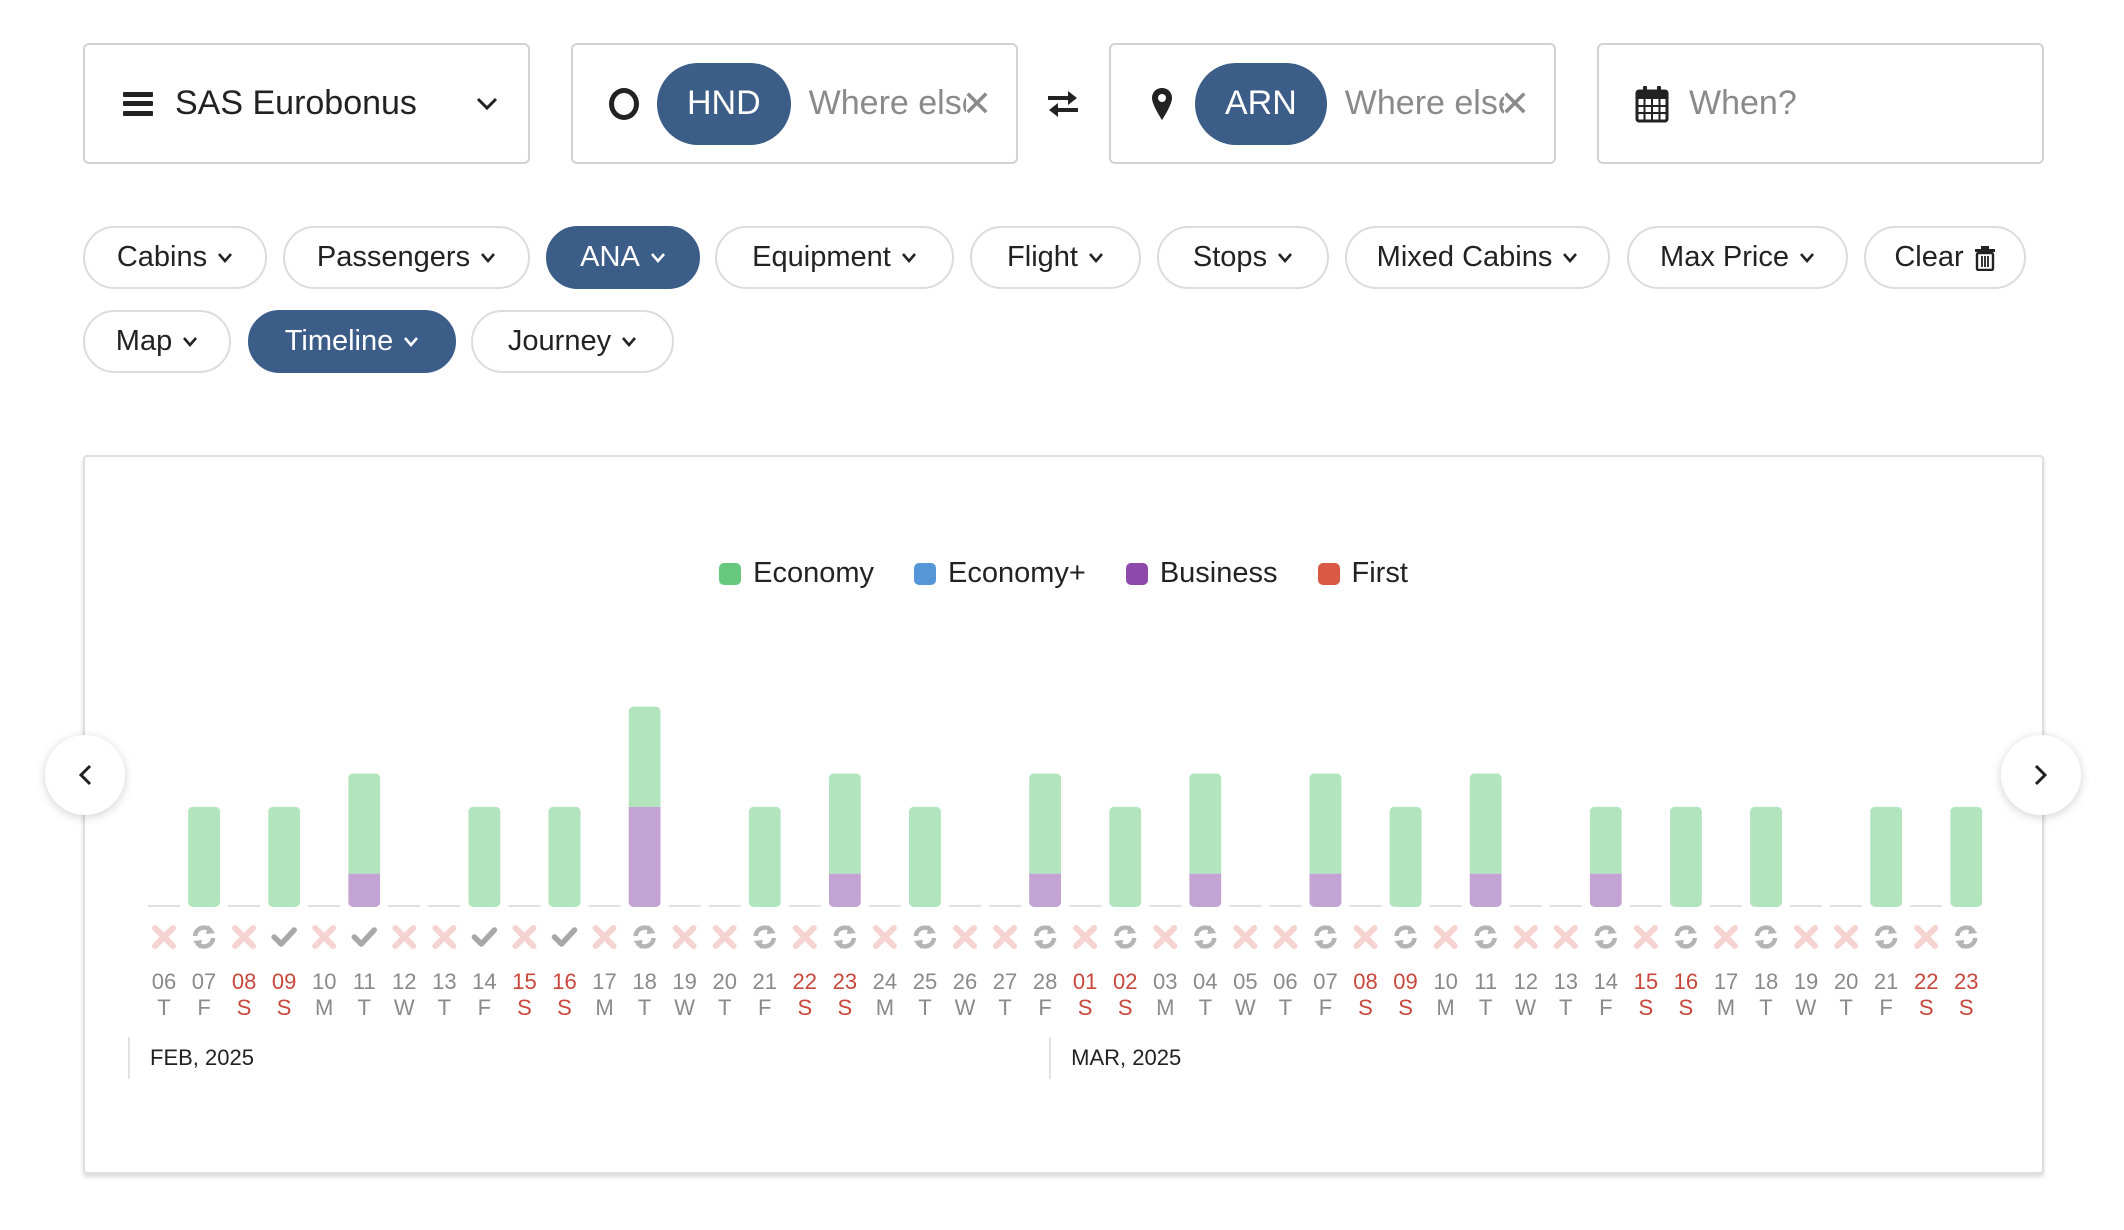  I want to click on day-number: 08, so click(244, 981).